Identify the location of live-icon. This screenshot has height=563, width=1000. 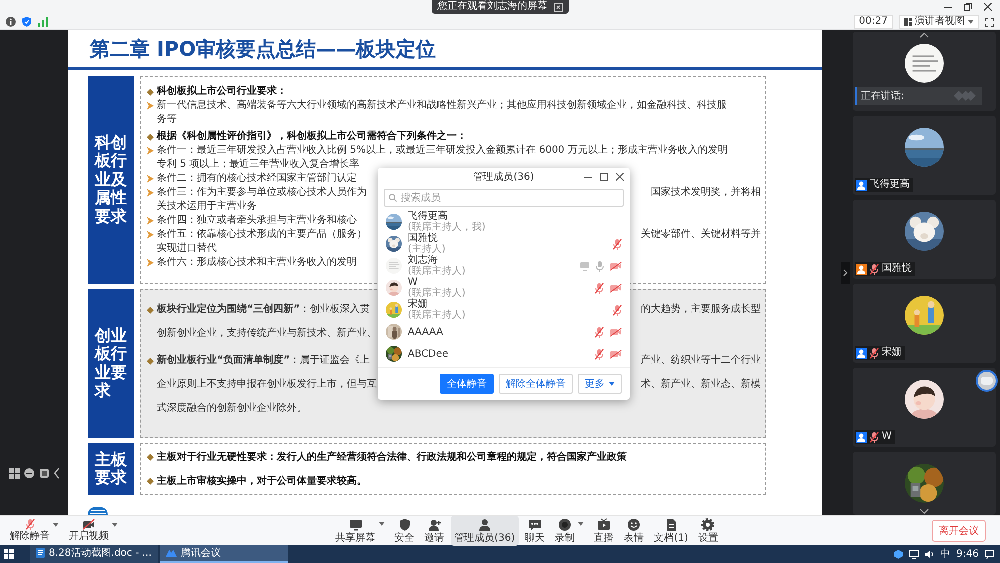
(604, 525).